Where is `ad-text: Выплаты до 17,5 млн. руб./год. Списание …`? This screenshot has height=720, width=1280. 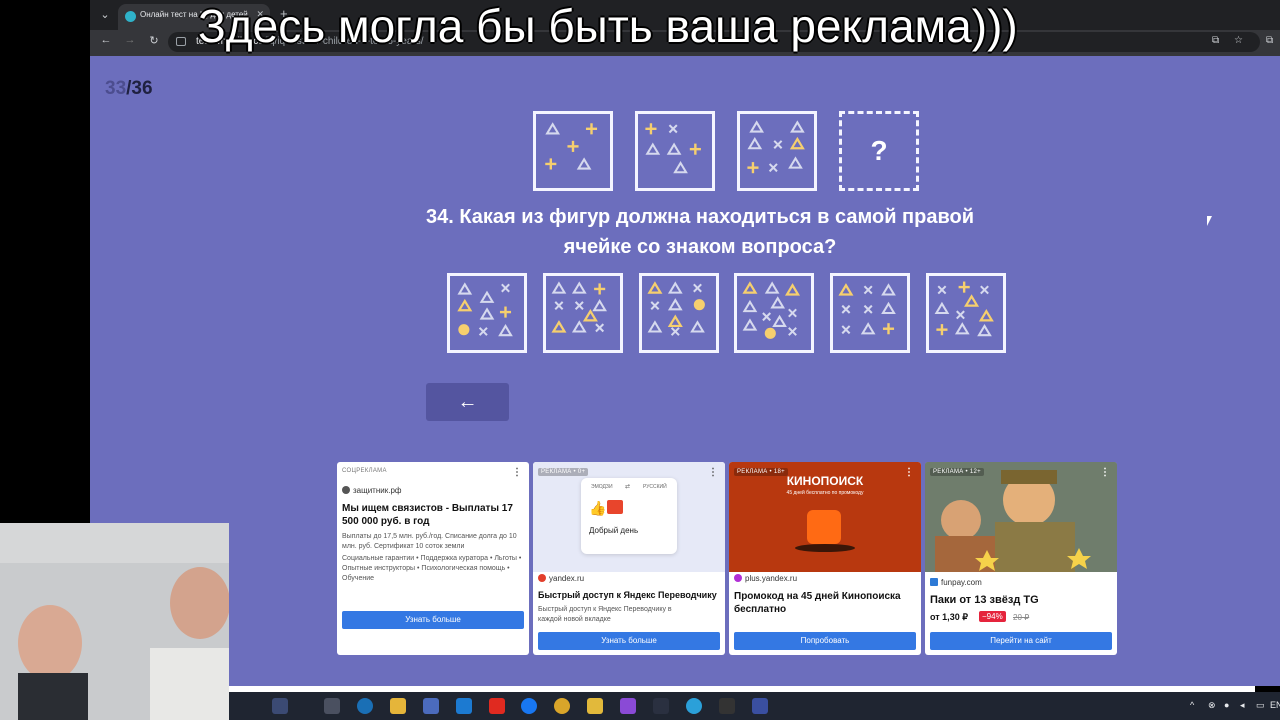 ad-text: Выплаты до 17,5 млн. руб./год. Списание … is located at coordinates (429, 541).